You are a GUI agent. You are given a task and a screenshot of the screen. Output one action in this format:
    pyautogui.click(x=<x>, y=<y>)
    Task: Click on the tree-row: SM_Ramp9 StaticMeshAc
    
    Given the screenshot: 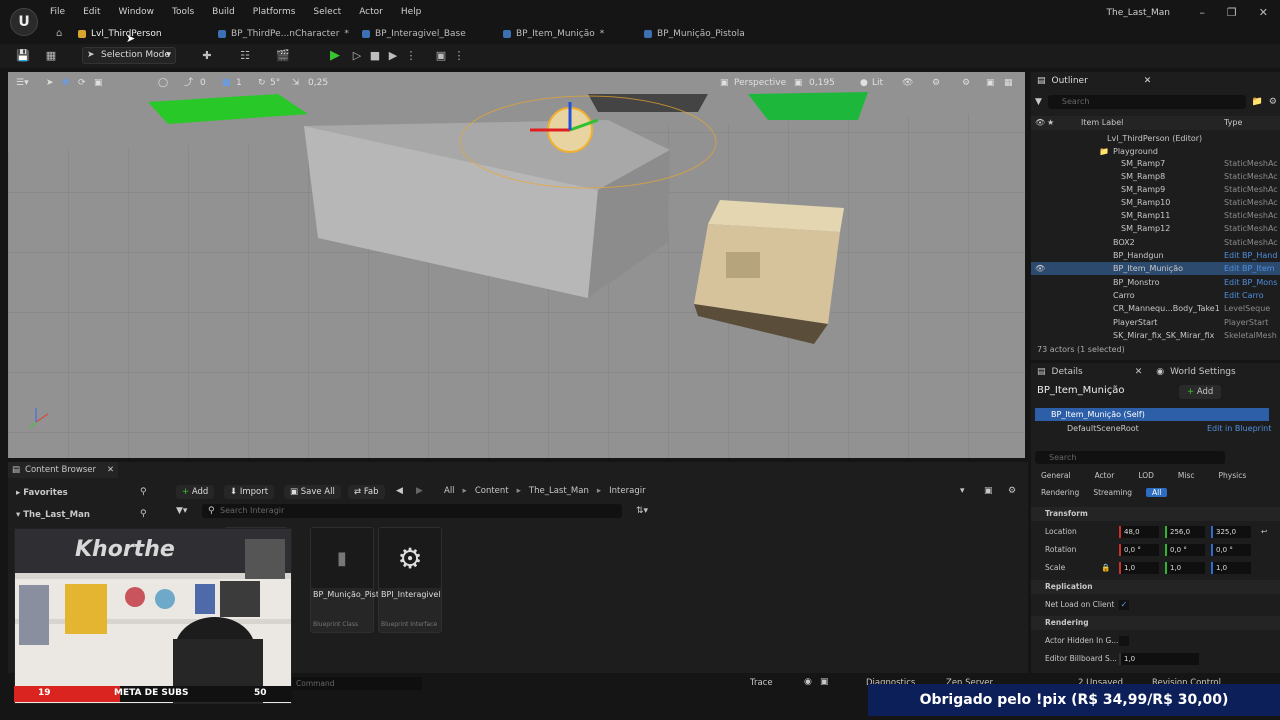 What is the action you would take?
    pyautogui.click(x=1155, y=189)
    